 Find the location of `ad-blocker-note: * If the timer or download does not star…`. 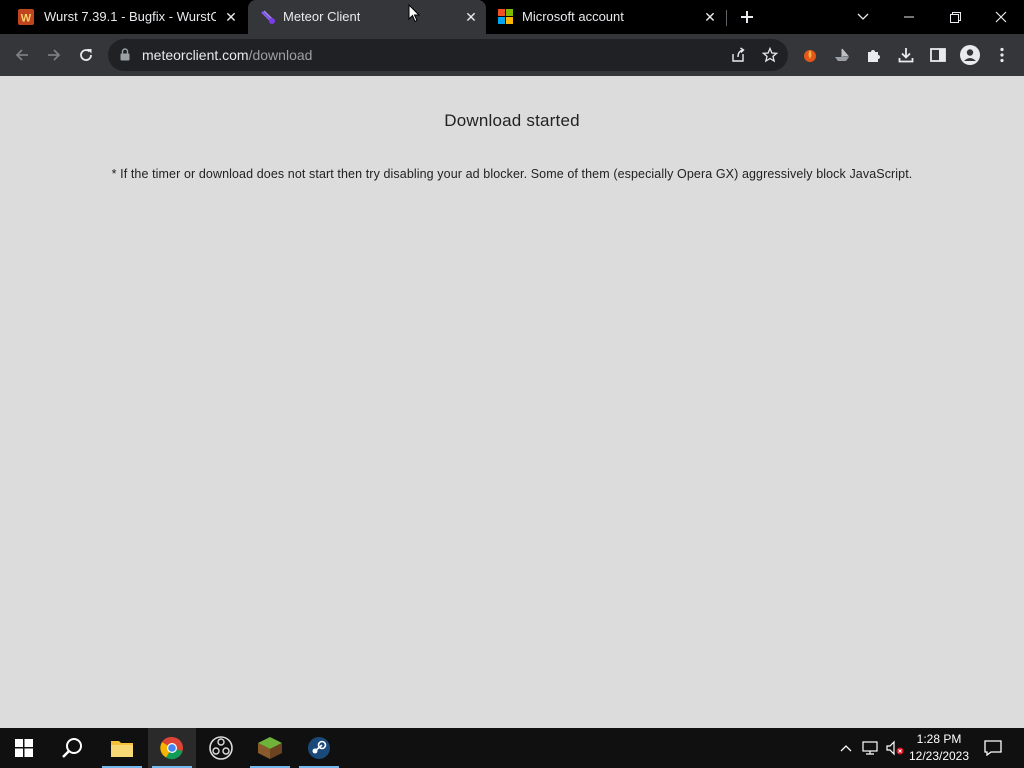

ad-blocker-note: * If the timer or download does not star… is located at coordinates (512, 174).